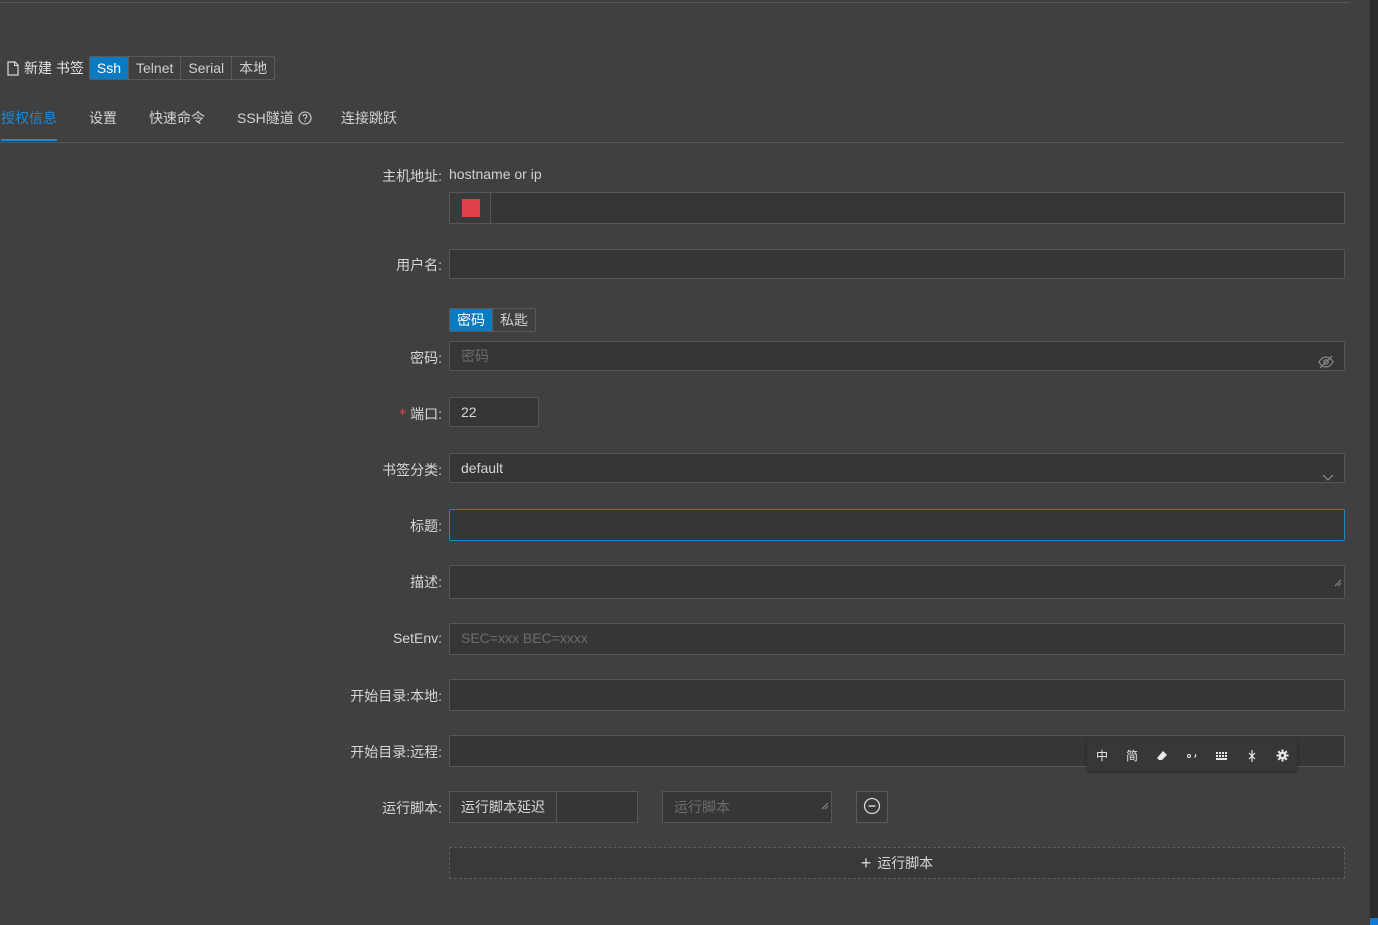 The height and width of the screenshot is (925, 1378). I want to click on port-input: 22, so click(494, 412).